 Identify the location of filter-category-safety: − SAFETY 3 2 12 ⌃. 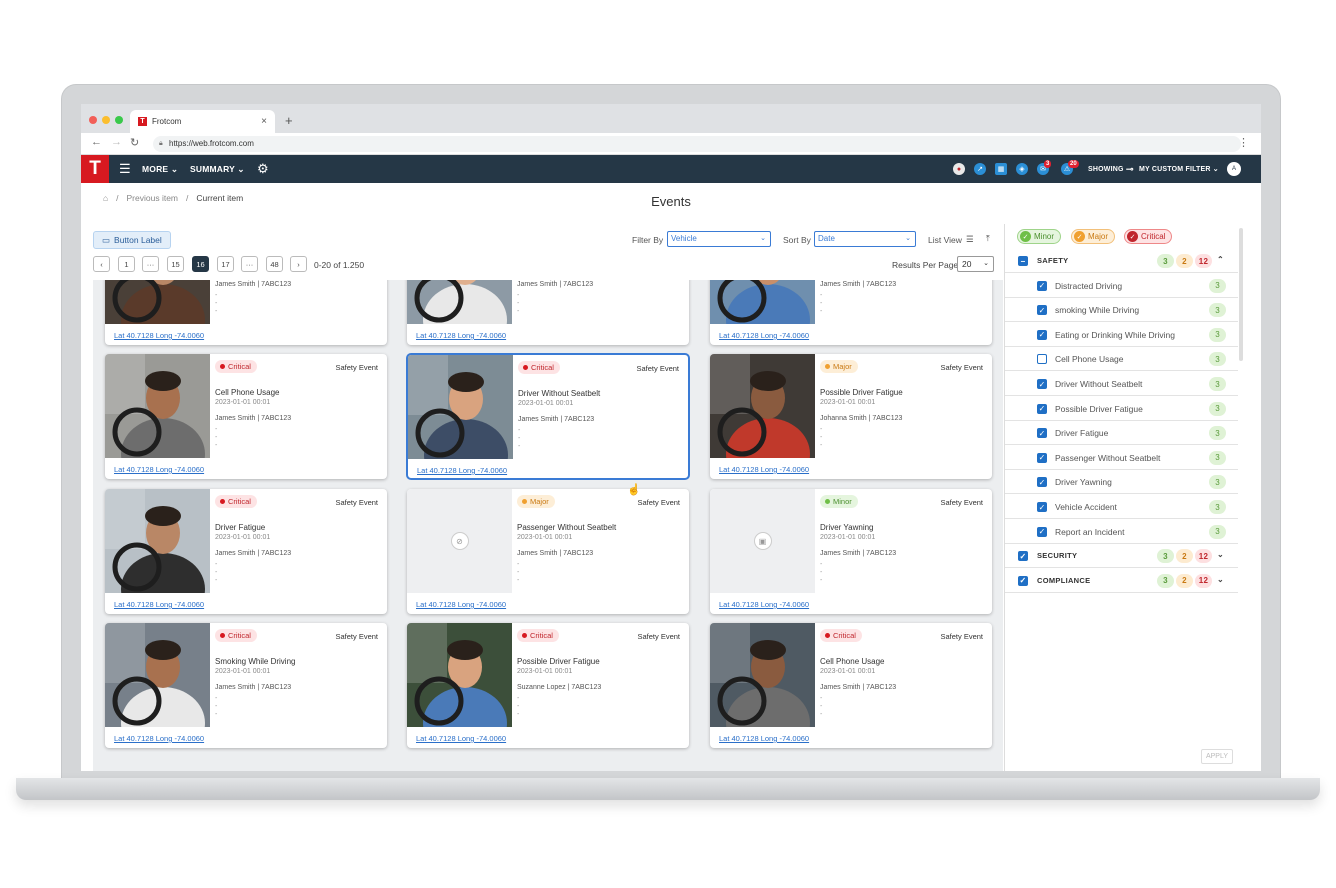
(1121, 261).